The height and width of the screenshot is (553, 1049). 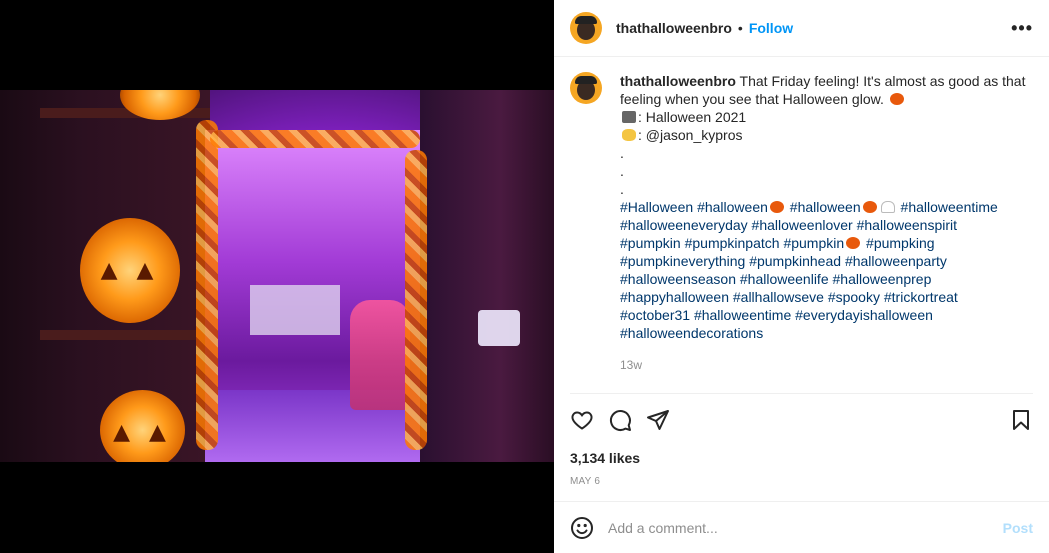 I want to click on hashtag-link: #halloweenseason, so click(x=678, y=279).